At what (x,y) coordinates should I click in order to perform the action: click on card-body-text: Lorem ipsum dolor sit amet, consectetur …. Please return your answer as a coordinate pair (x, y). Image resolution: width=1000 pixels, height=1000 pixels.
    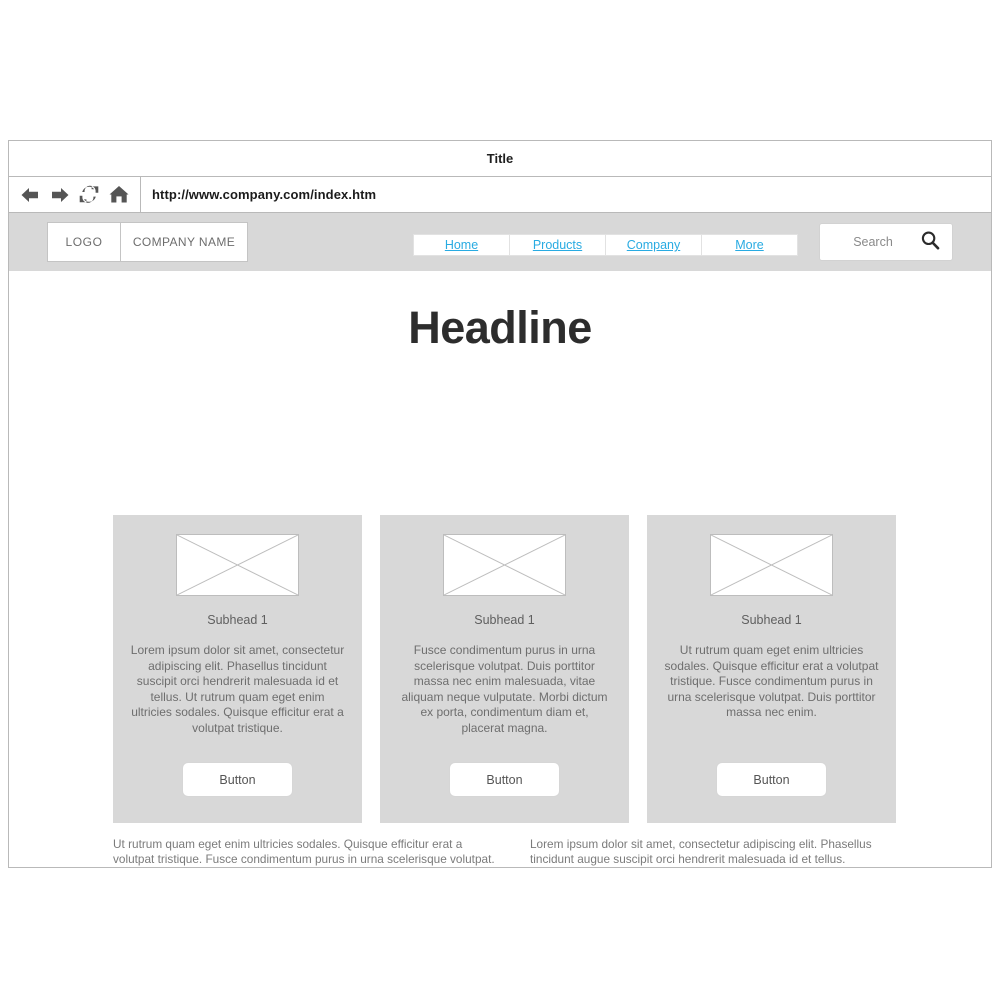
    Looking at the image, I should click on (237, 689).